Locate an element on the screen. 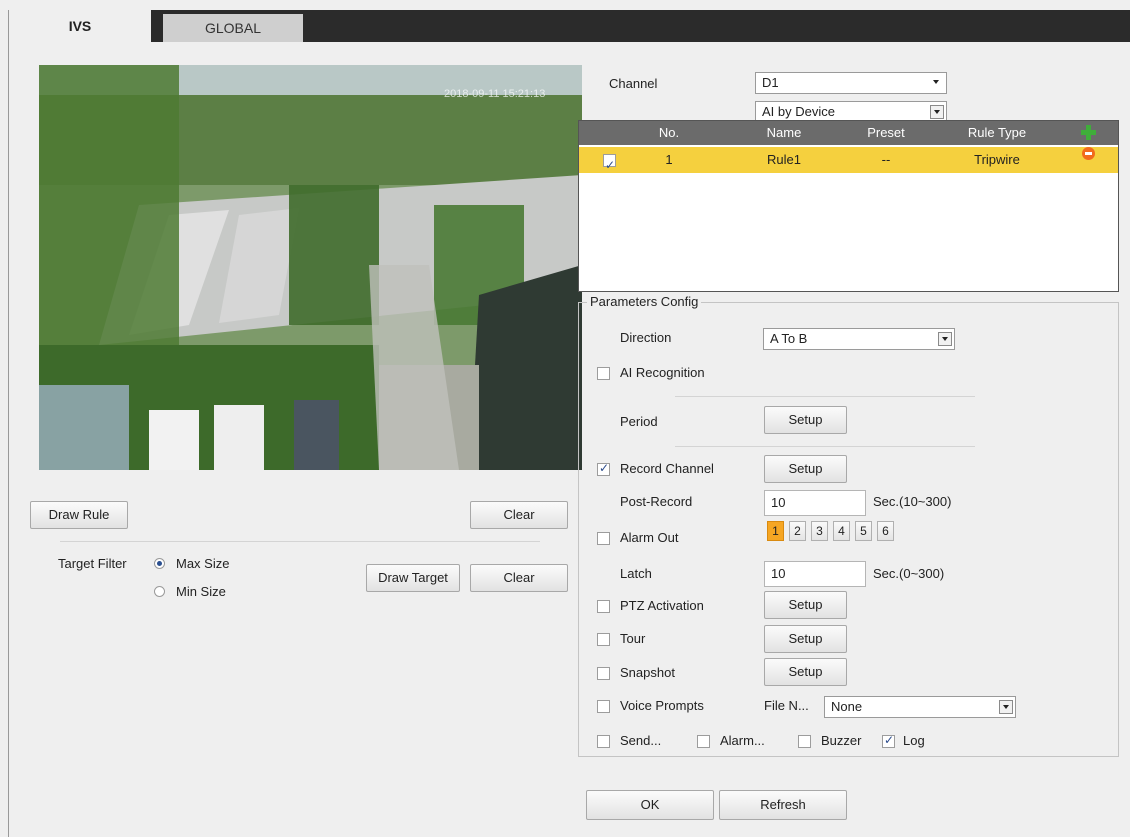  record-channel-label: Record Channel is located at coordinates (667, 468).